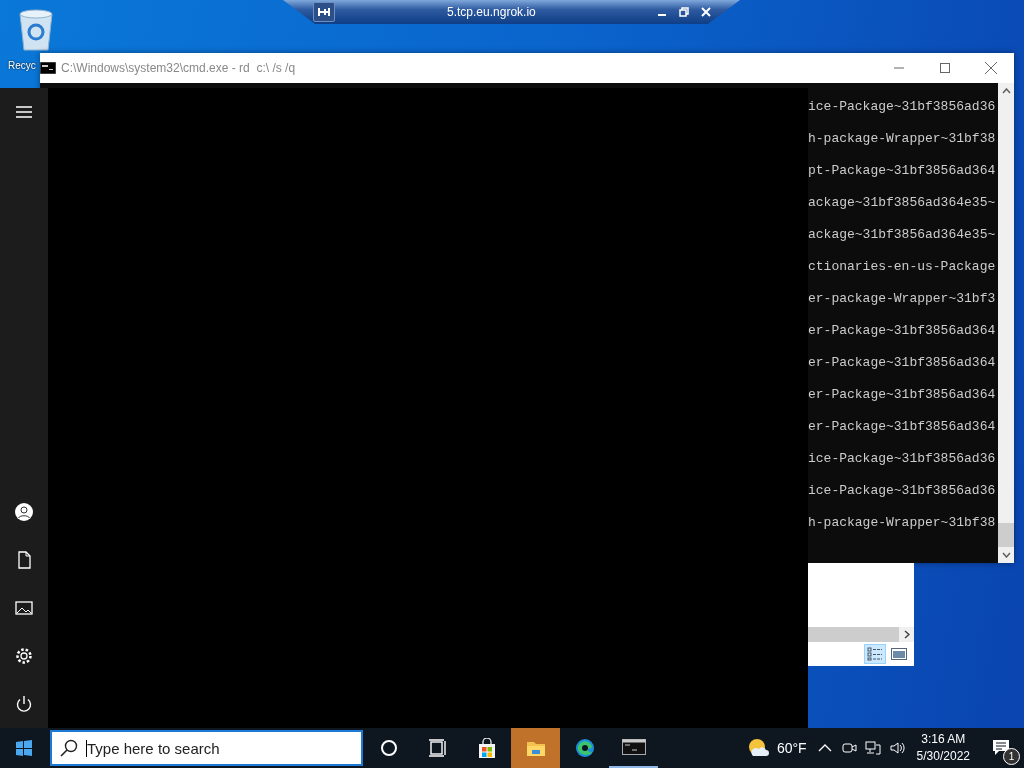  I want to click on scroll-up-icon, so click(1006, 91).